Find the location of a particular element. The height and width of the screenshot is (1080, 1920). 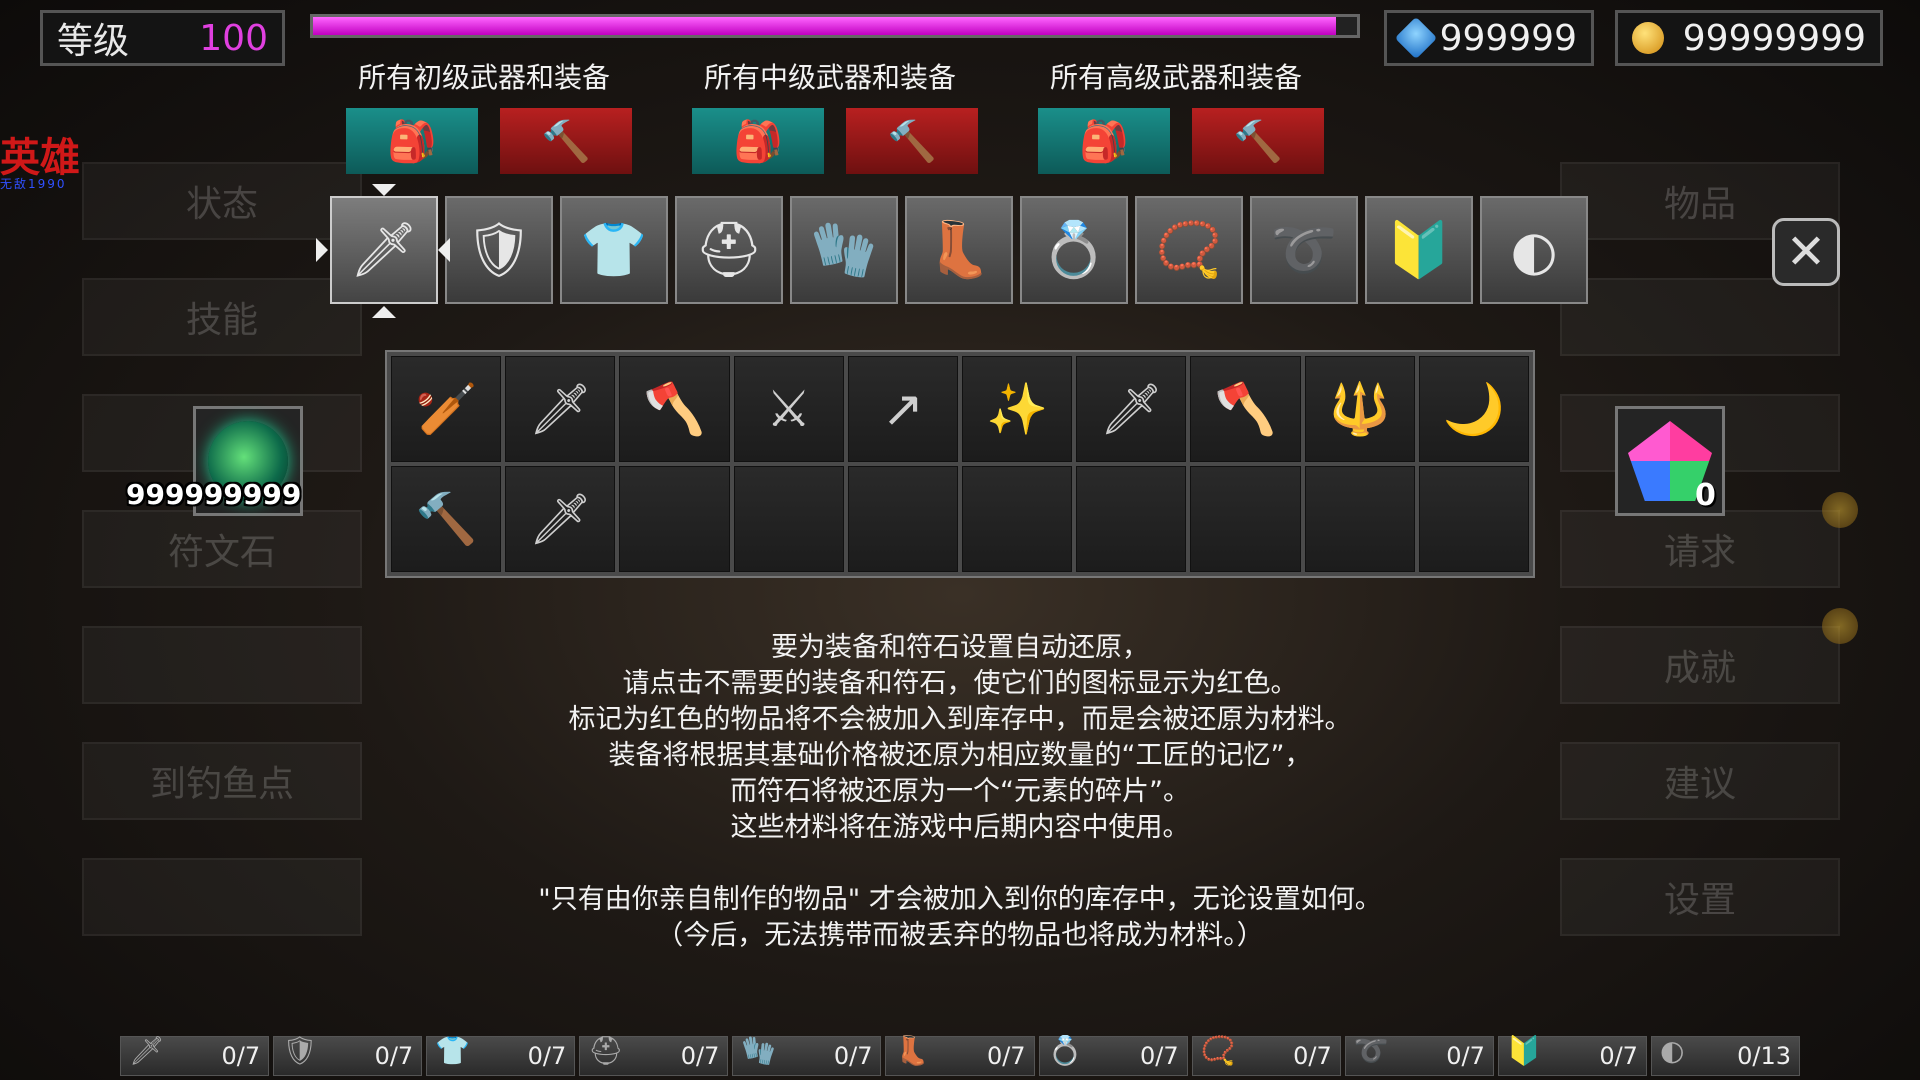

menu-achievements: 成就 is located at coordinates (1700, 665).